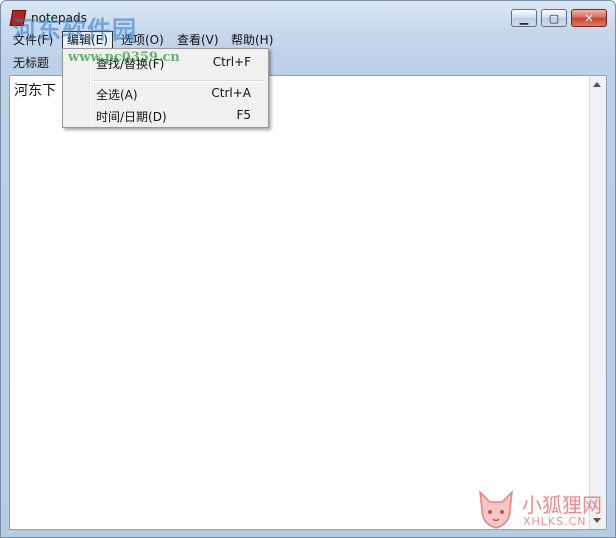 The width and height of the screenshot is (616, 538). Describe the element at coordinates (131, 117) in the screenshot. I see `time-date-label: 时间/日期(D)` at that location.